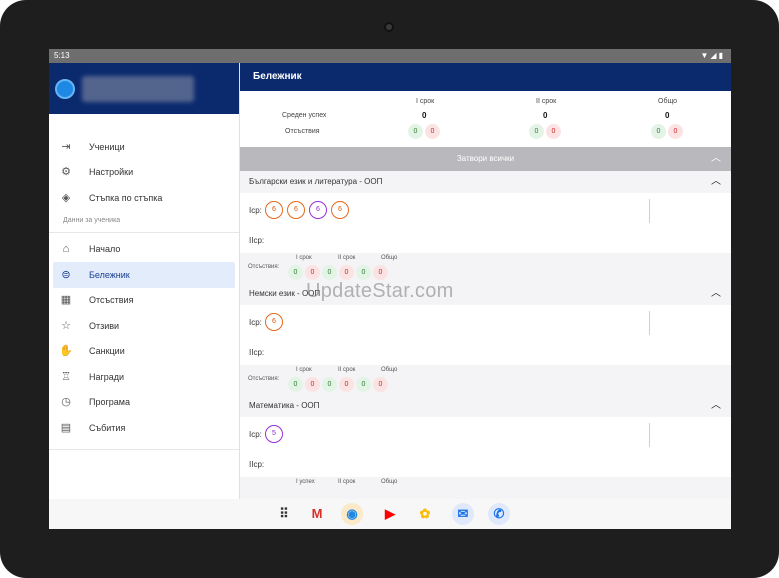  What do you see at coordinates (667, 115) in the screenshot?
I see `average-total: 0` at bounding box center [667, 115].